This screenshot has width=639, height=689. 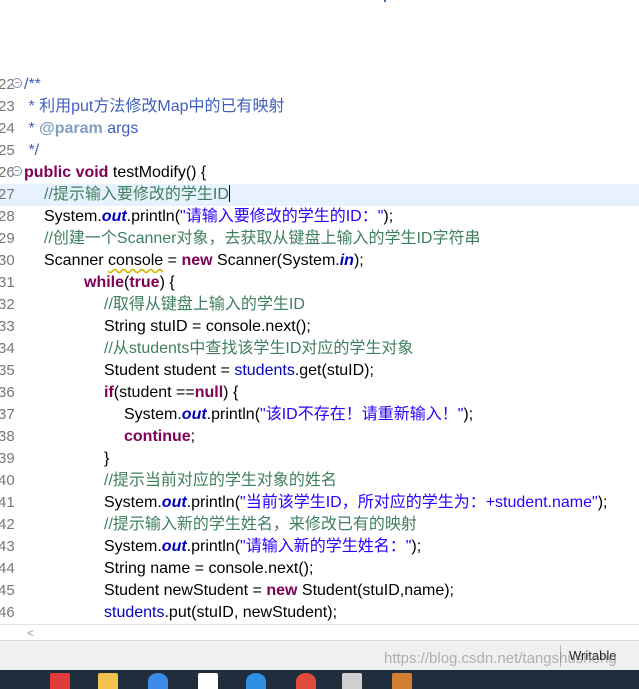 I want to click on line-number: 41, so click(x=7, y=502).